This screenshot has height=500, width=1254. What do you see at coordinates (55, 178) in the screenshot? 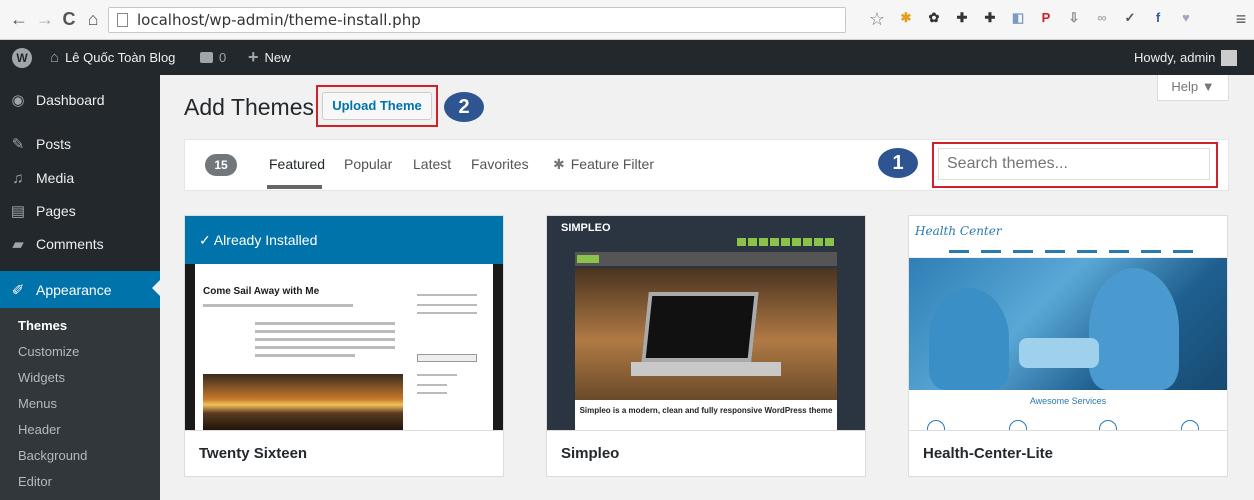
I see `sidebar-item-label: Media` at bounding box center [55, 178].